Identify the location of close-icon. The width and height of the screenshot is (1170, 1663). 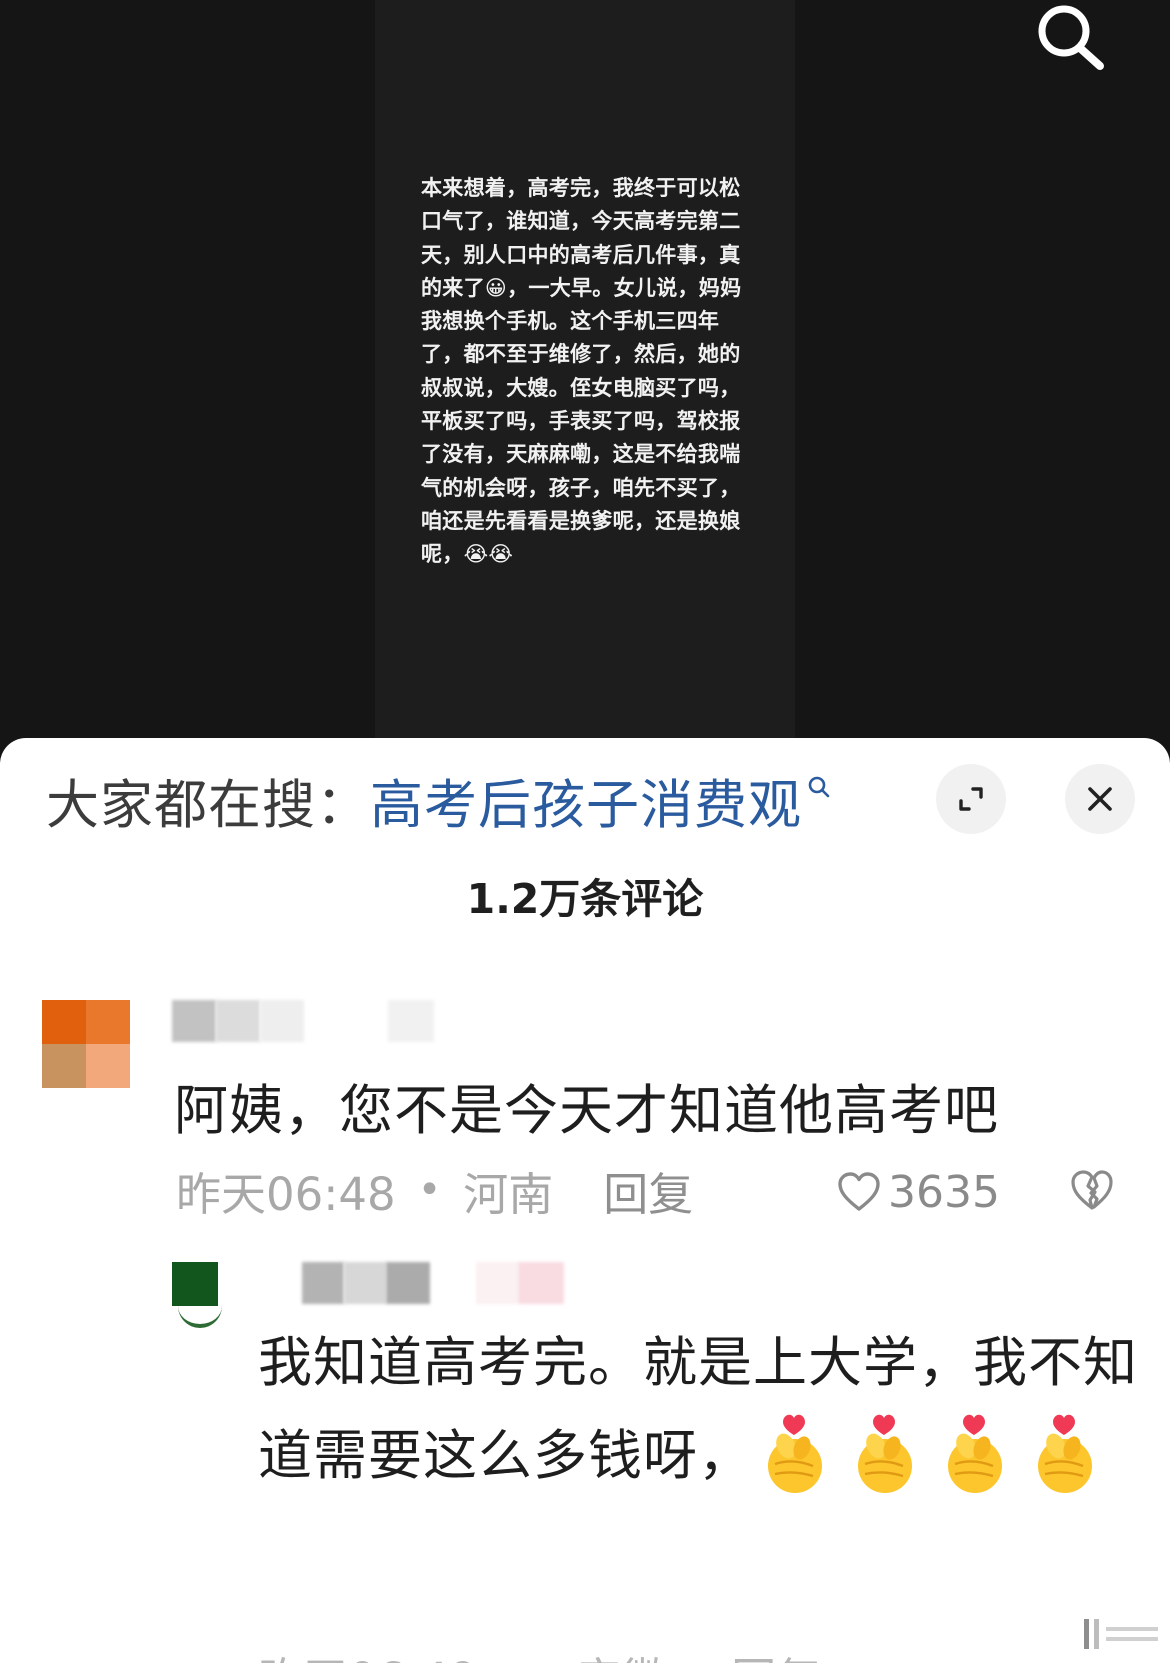
(1100, 799).